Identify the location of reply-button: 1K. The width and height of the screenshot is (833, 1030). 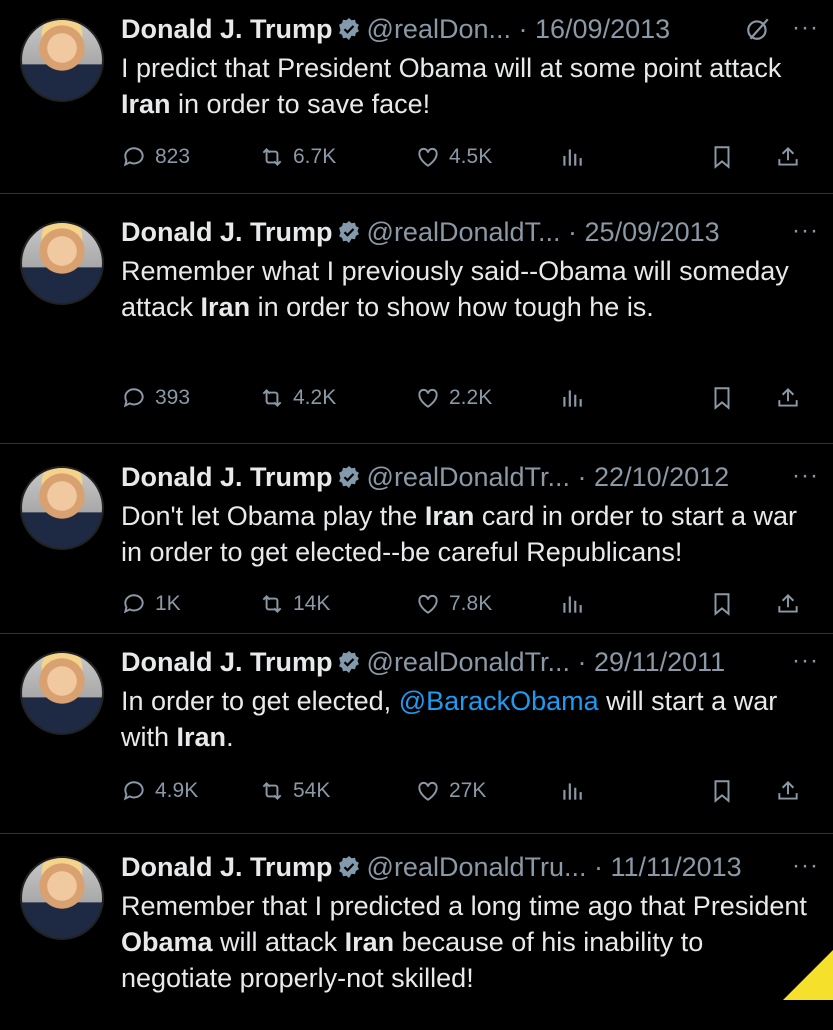
(151, 604).